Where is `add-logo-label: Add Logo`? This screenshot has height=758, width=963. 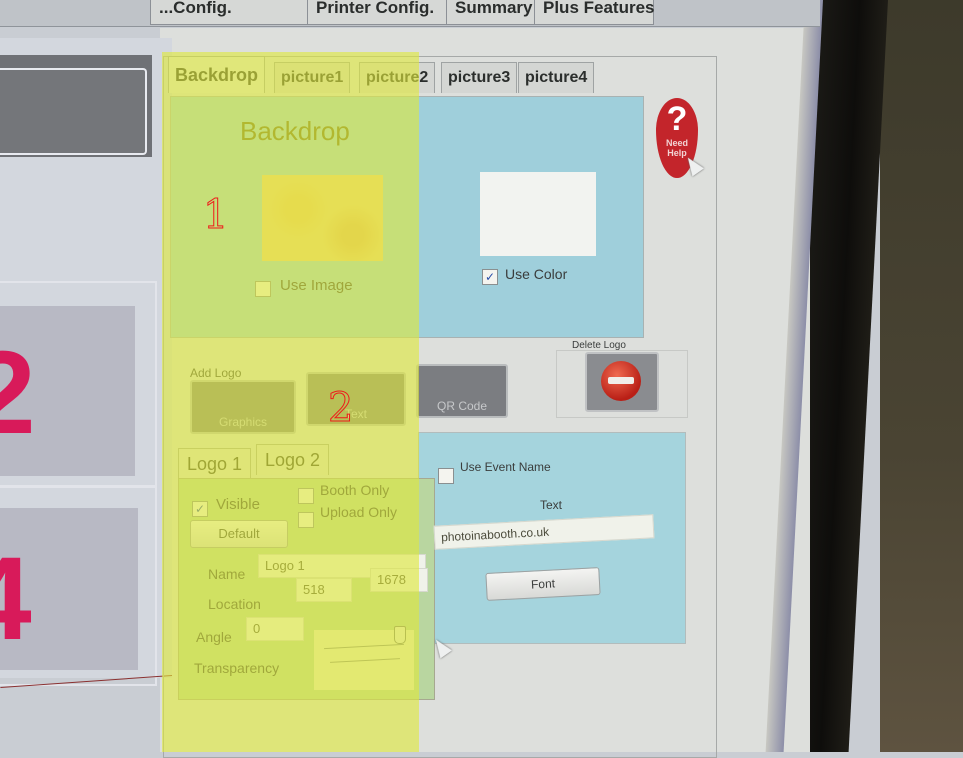
add-logo-label: Add Logo is located at coordinates (216, 373).